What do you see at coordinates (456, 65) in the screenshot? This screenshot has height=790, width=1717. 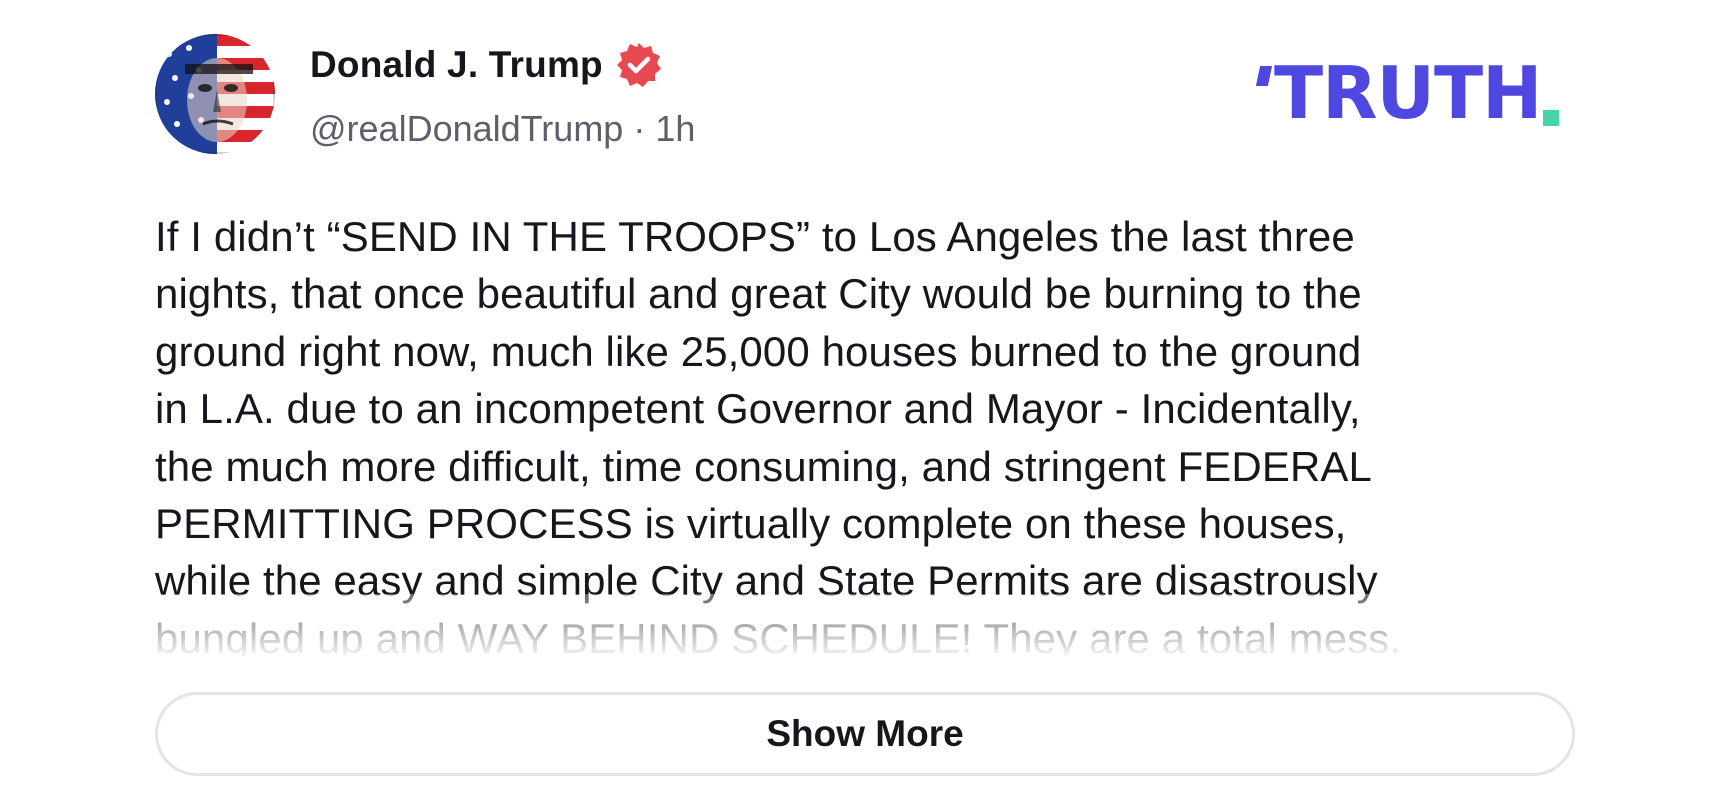 I see `author-display-name: Donald J. Trump` at bounding box center [456, 65].